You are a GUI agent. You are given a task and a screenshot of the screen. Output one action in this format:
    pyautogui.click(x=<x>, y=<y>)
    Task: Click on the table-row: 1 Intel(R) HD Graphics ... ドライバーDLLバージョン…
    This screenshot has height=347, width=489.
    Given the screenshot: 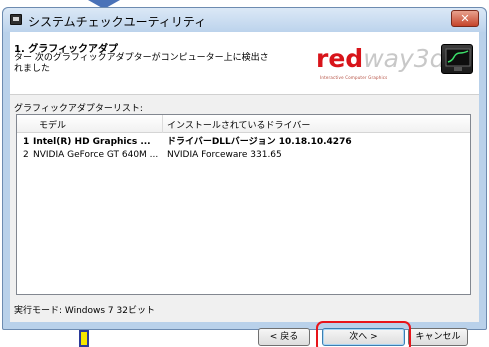 What is the action you would take?
    pyautogui.click(x=243, y=142)
    